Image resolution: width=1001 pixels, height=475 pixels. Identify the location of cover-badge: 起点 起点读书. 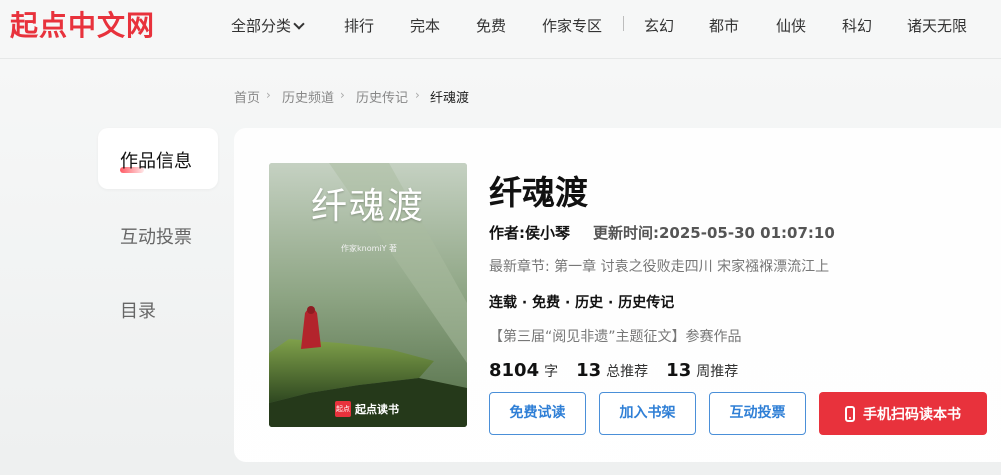
(367, 409).